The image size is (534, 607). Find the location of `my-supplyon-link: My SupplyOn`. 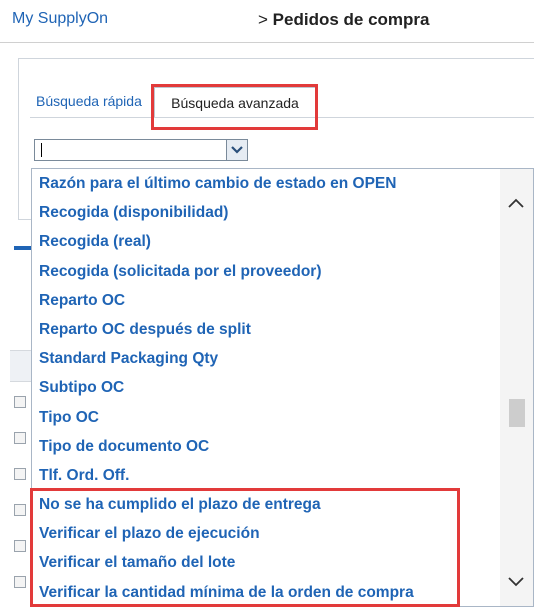

my-supplyon-link: My SupplyOn is located at coordinates (60, 19).